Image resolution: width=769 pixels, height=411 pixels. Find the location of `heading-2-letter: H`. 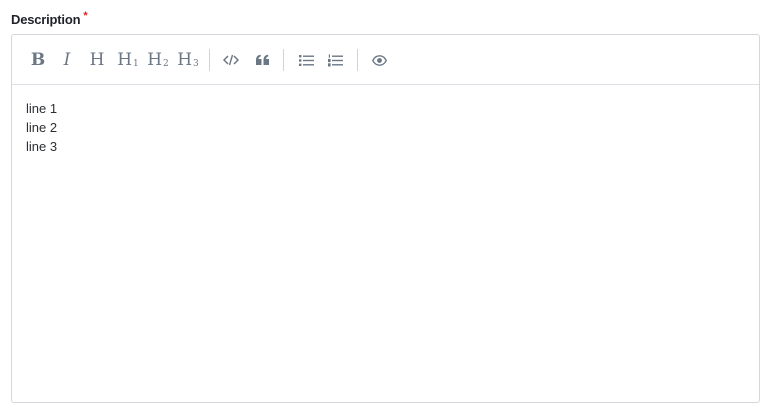

heading-2-letter: H is located at coordinates (155, 60).